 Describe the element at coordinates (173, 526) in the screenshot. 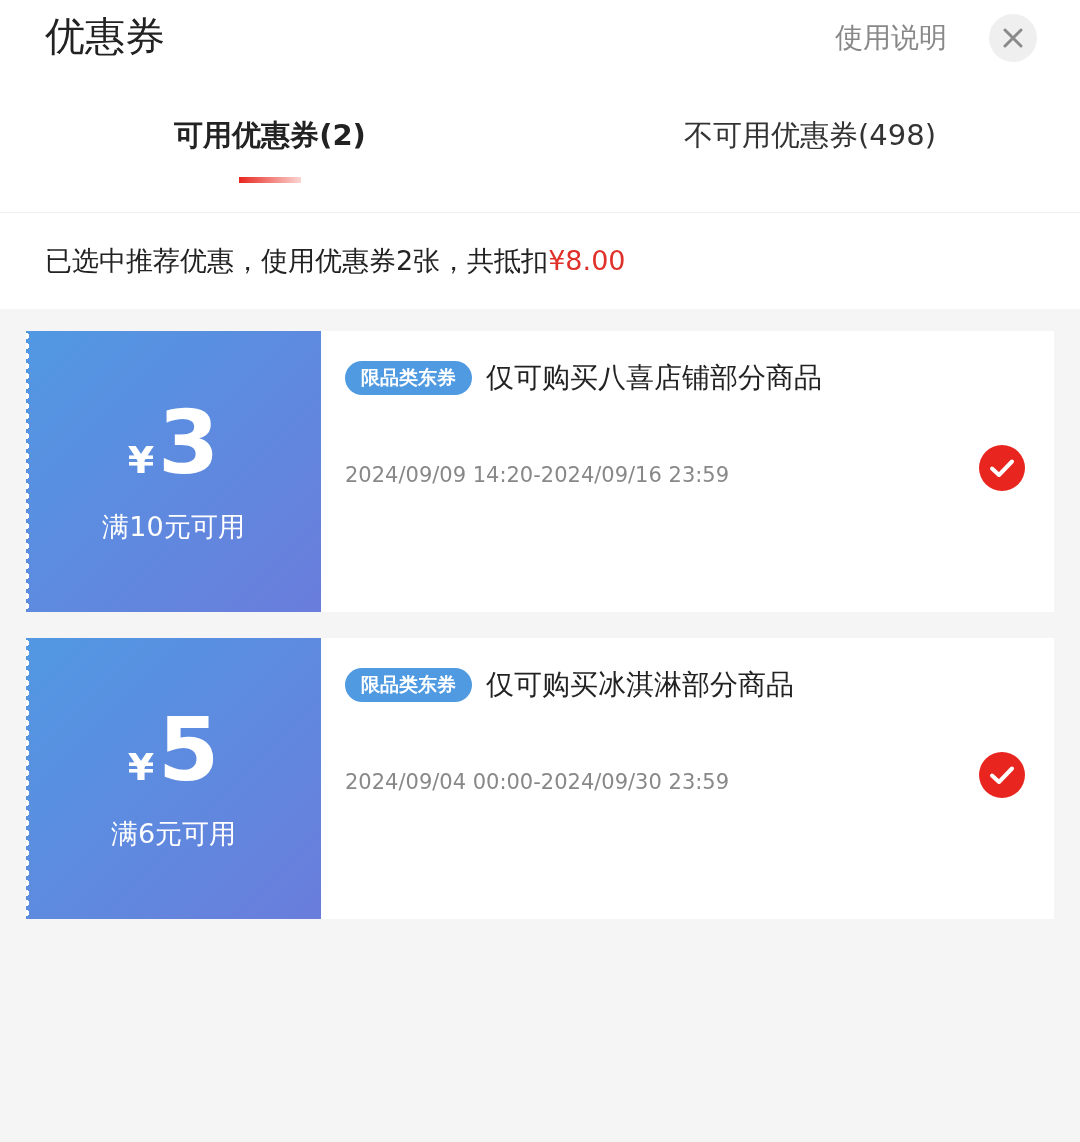

I see `coupon-condition: 满10元可用` at that location.